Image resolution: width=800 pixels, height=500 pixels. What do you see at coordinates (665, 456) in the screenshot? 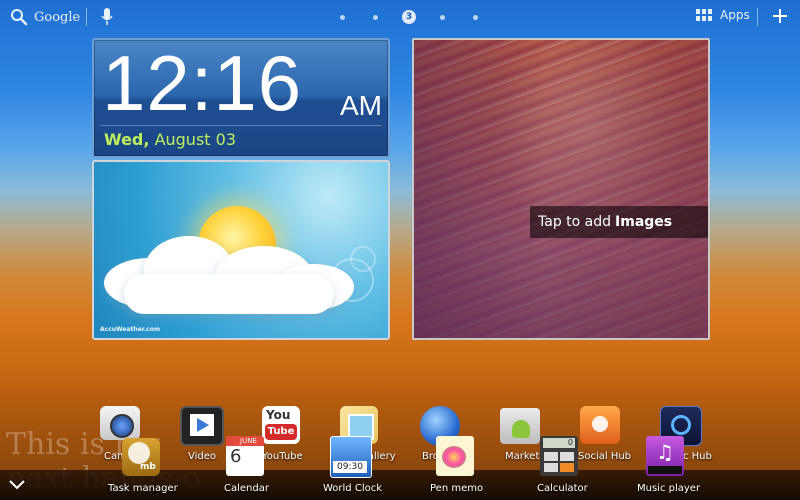
I see `music-player-icon: ♫` at bounding box center [665, 456].